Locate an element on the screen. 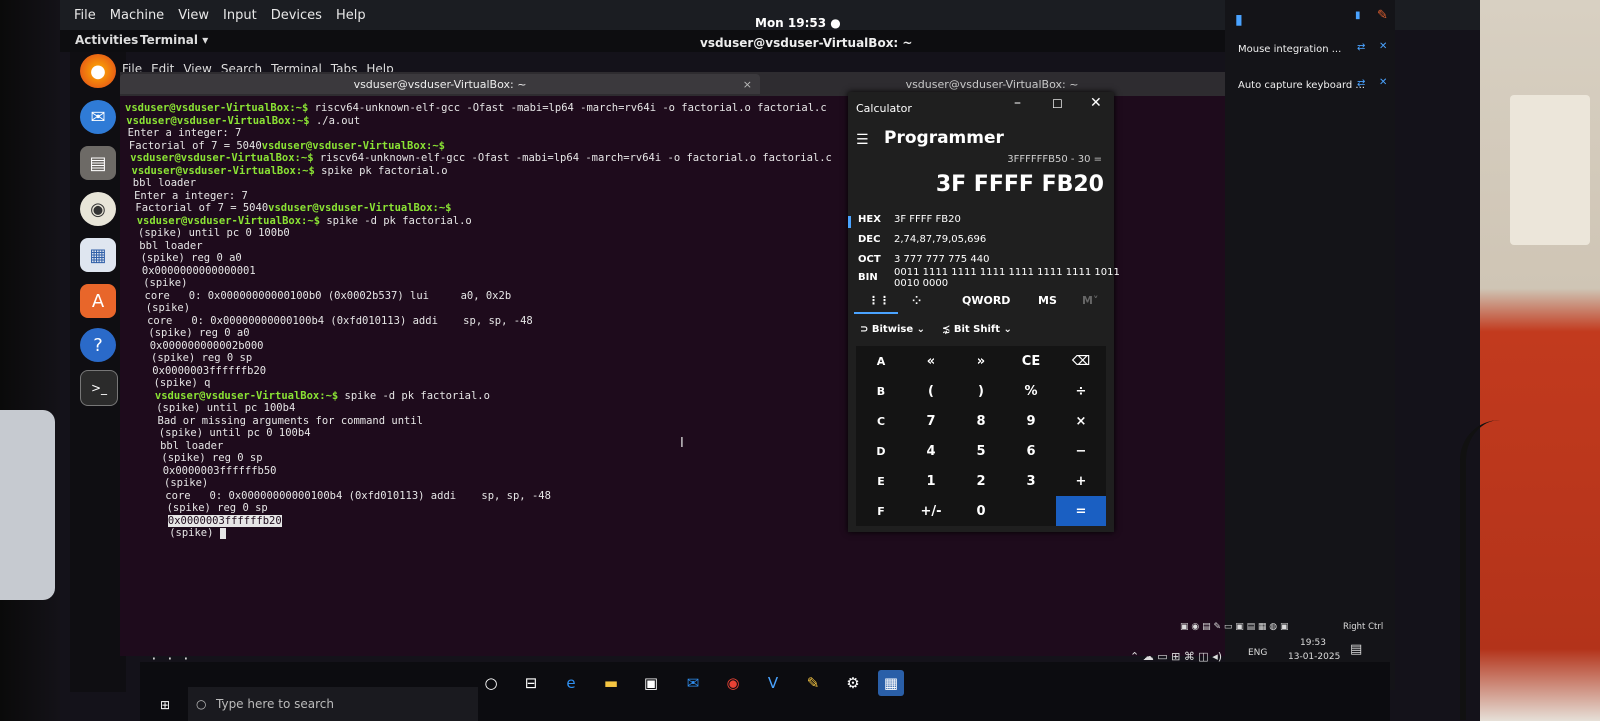 This screenshot has width=1600, height=721. calc-key: E is located at coordinates (881, 481).